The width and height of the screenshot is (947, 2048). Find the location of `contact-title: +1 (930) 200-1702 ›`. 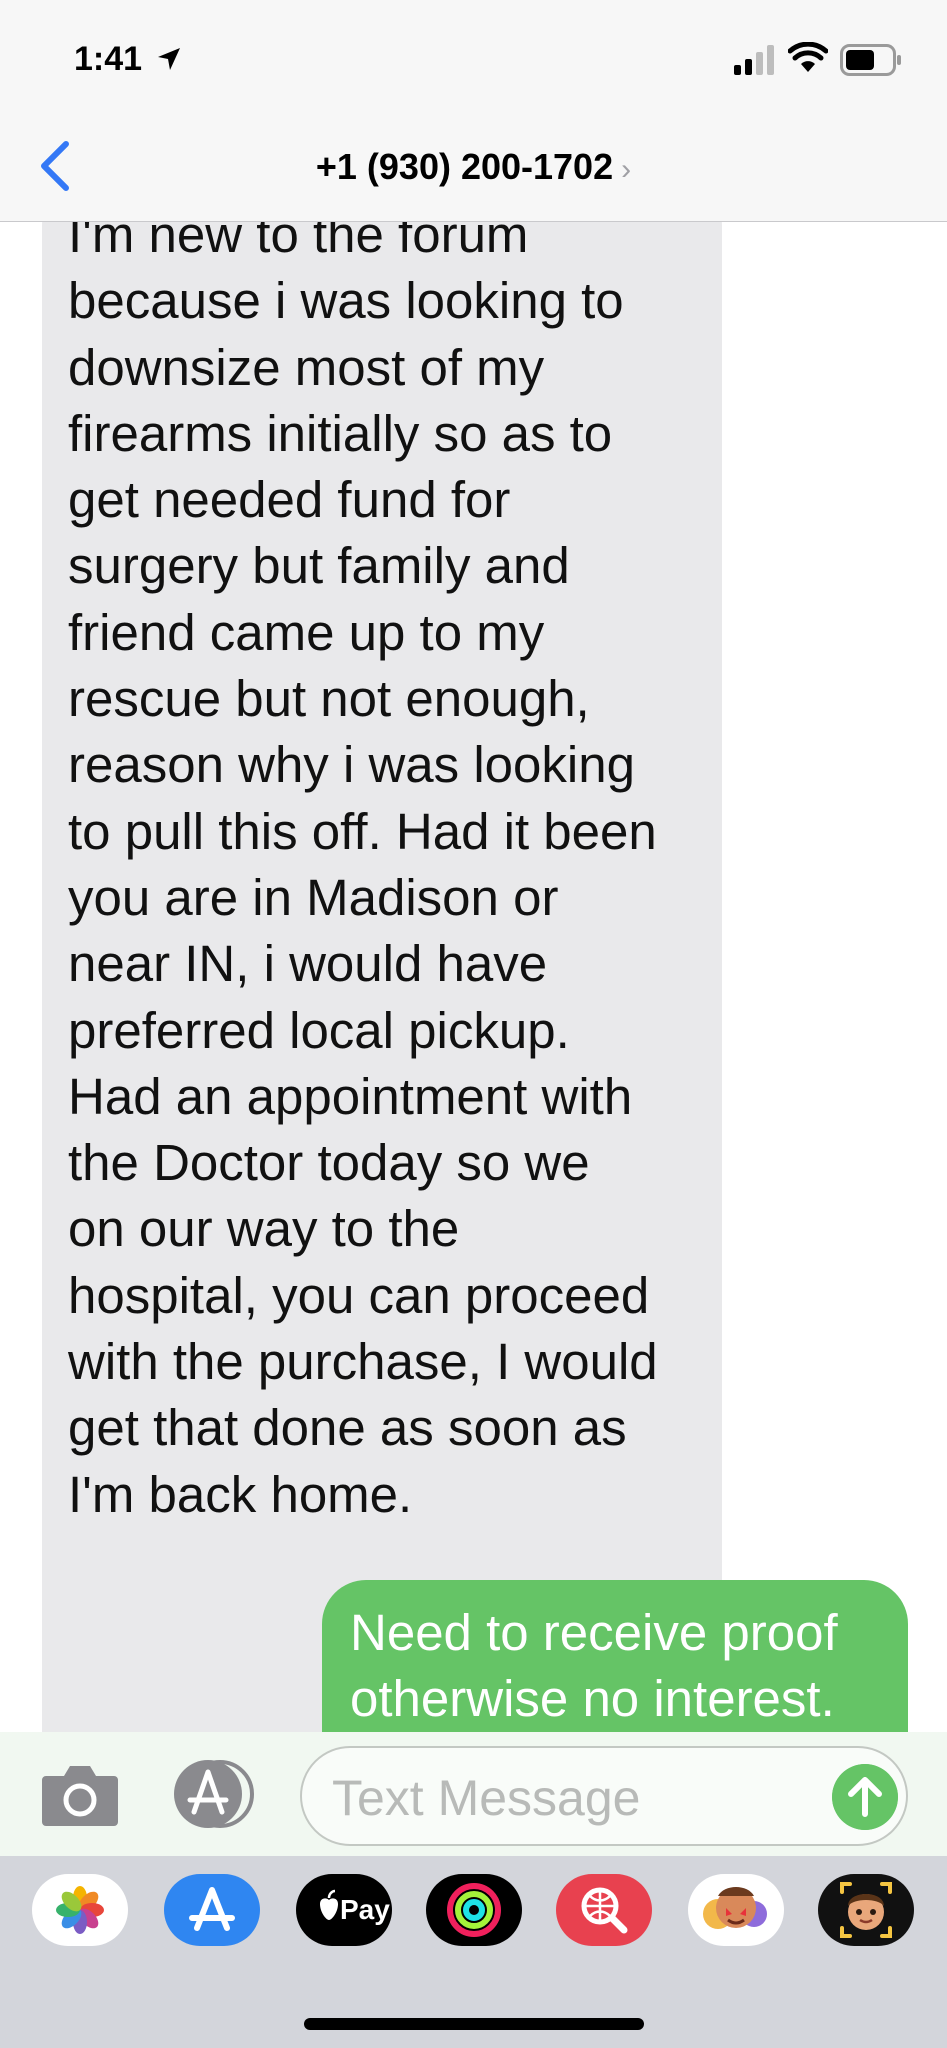

contact-title: +1 (930) 200-1702 › is located at coordinates (473, 167).